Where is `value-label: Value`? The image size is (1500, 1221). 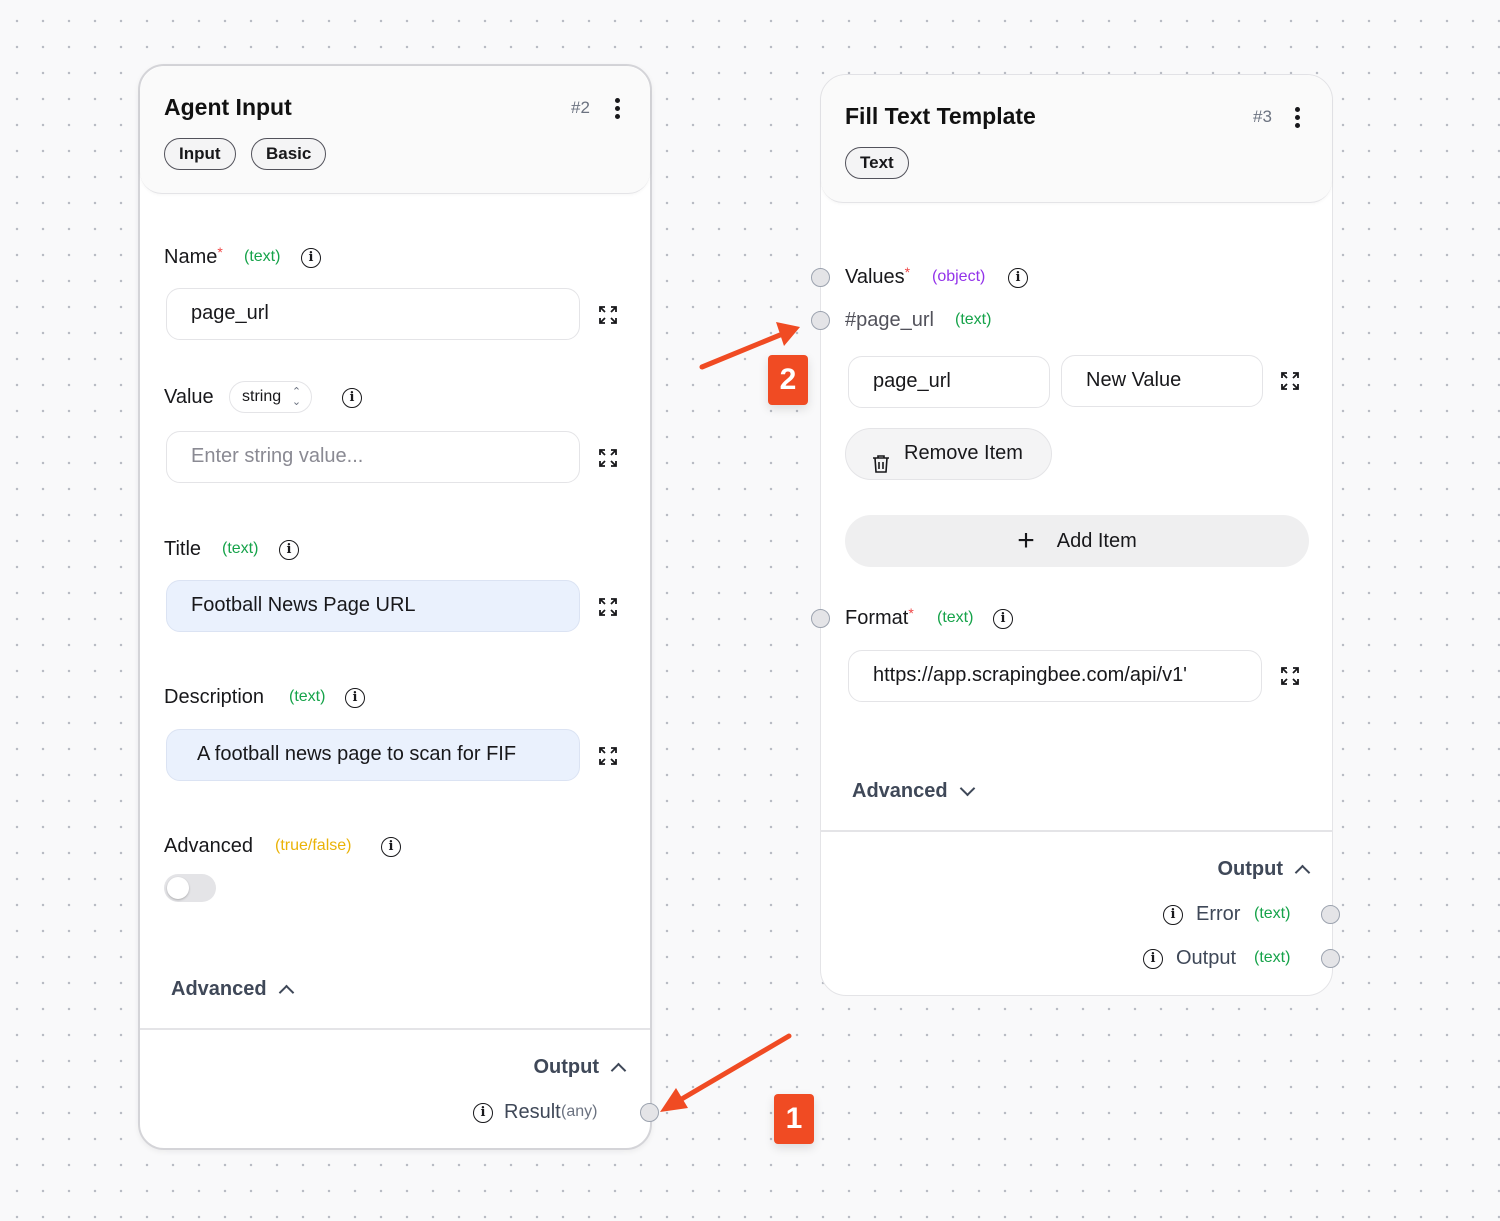 value-label: Value is located at coordinates (189, 397).